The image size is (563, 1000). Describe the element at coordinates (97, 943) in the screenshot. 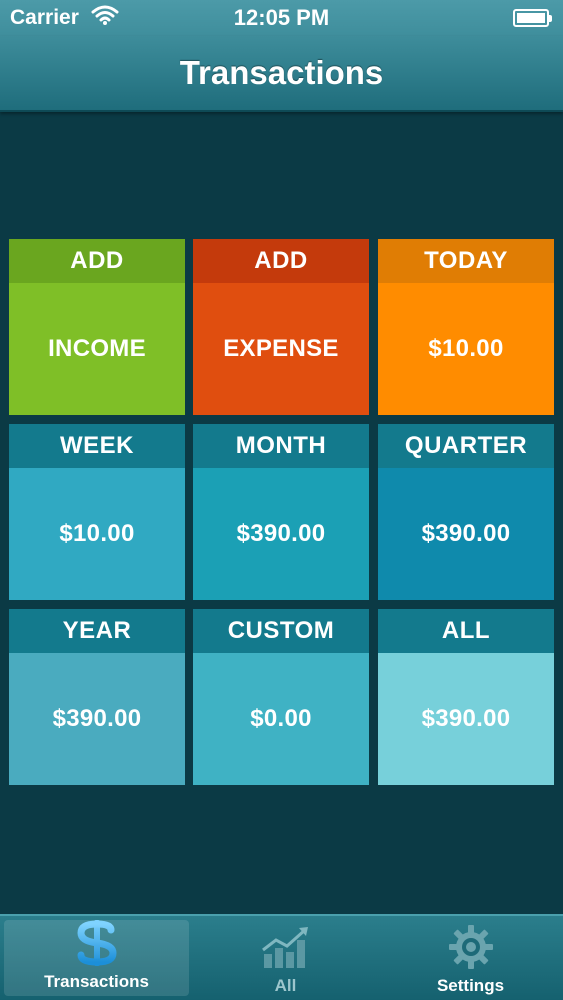

I see `dollar-icon` at that location.